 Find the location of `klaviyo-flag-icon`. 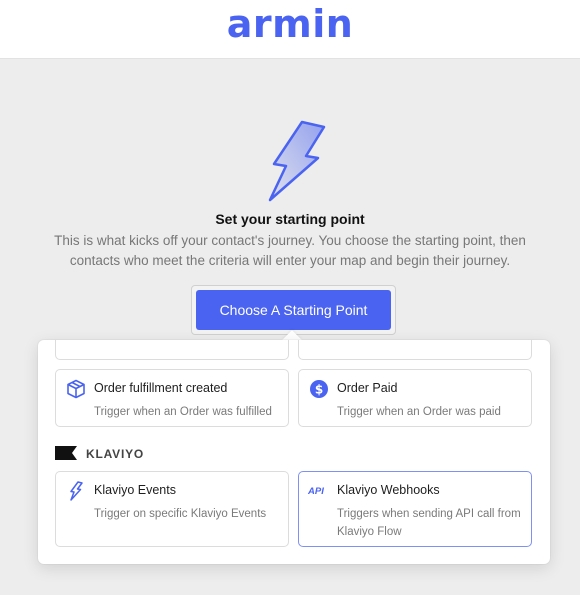

klaviyo-flag-icon is located at coordinates (66, 453).